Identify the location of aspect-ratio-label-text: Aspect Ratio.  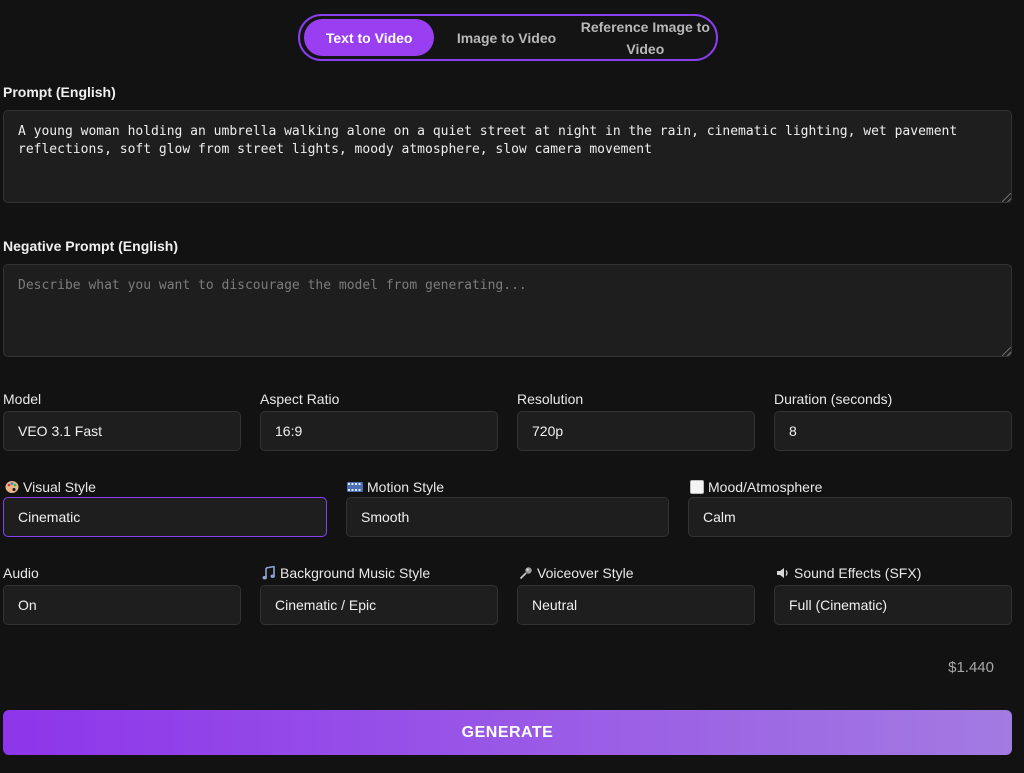
(300, 399).